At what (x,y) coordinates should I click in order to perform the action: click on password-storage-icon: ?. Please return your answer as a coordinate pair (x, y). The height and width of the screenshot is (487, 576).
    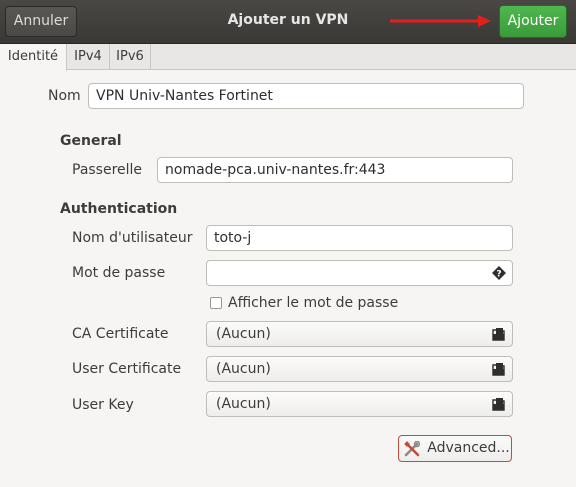
    Looking at the image, I should click on (499, 273).